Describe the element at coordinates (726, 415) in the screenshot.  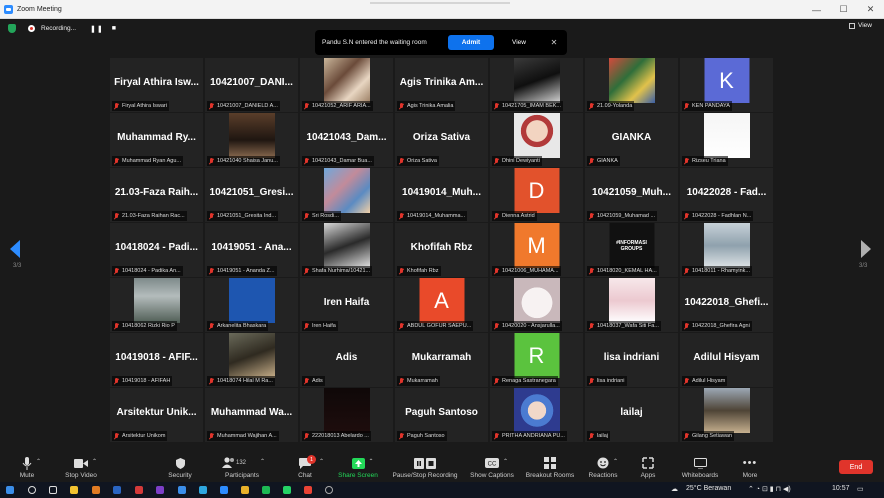
I see `participant-tile: Gilang Setiawan` at that location.